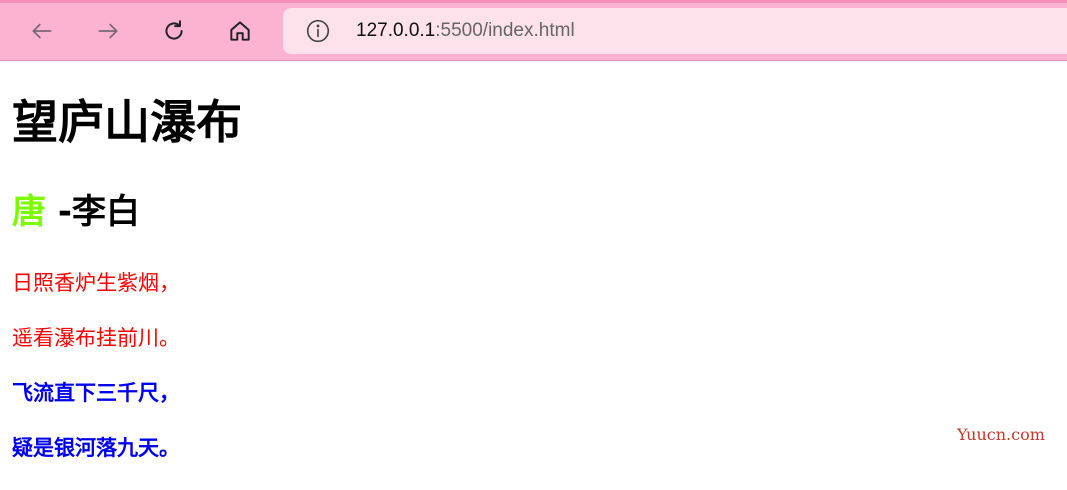 The image size is (1067, 490). What do you see at coordinates (396, 30) in the screenshot?
I see `url-host: 127.0.0.1` at bounding box center [396, 30].